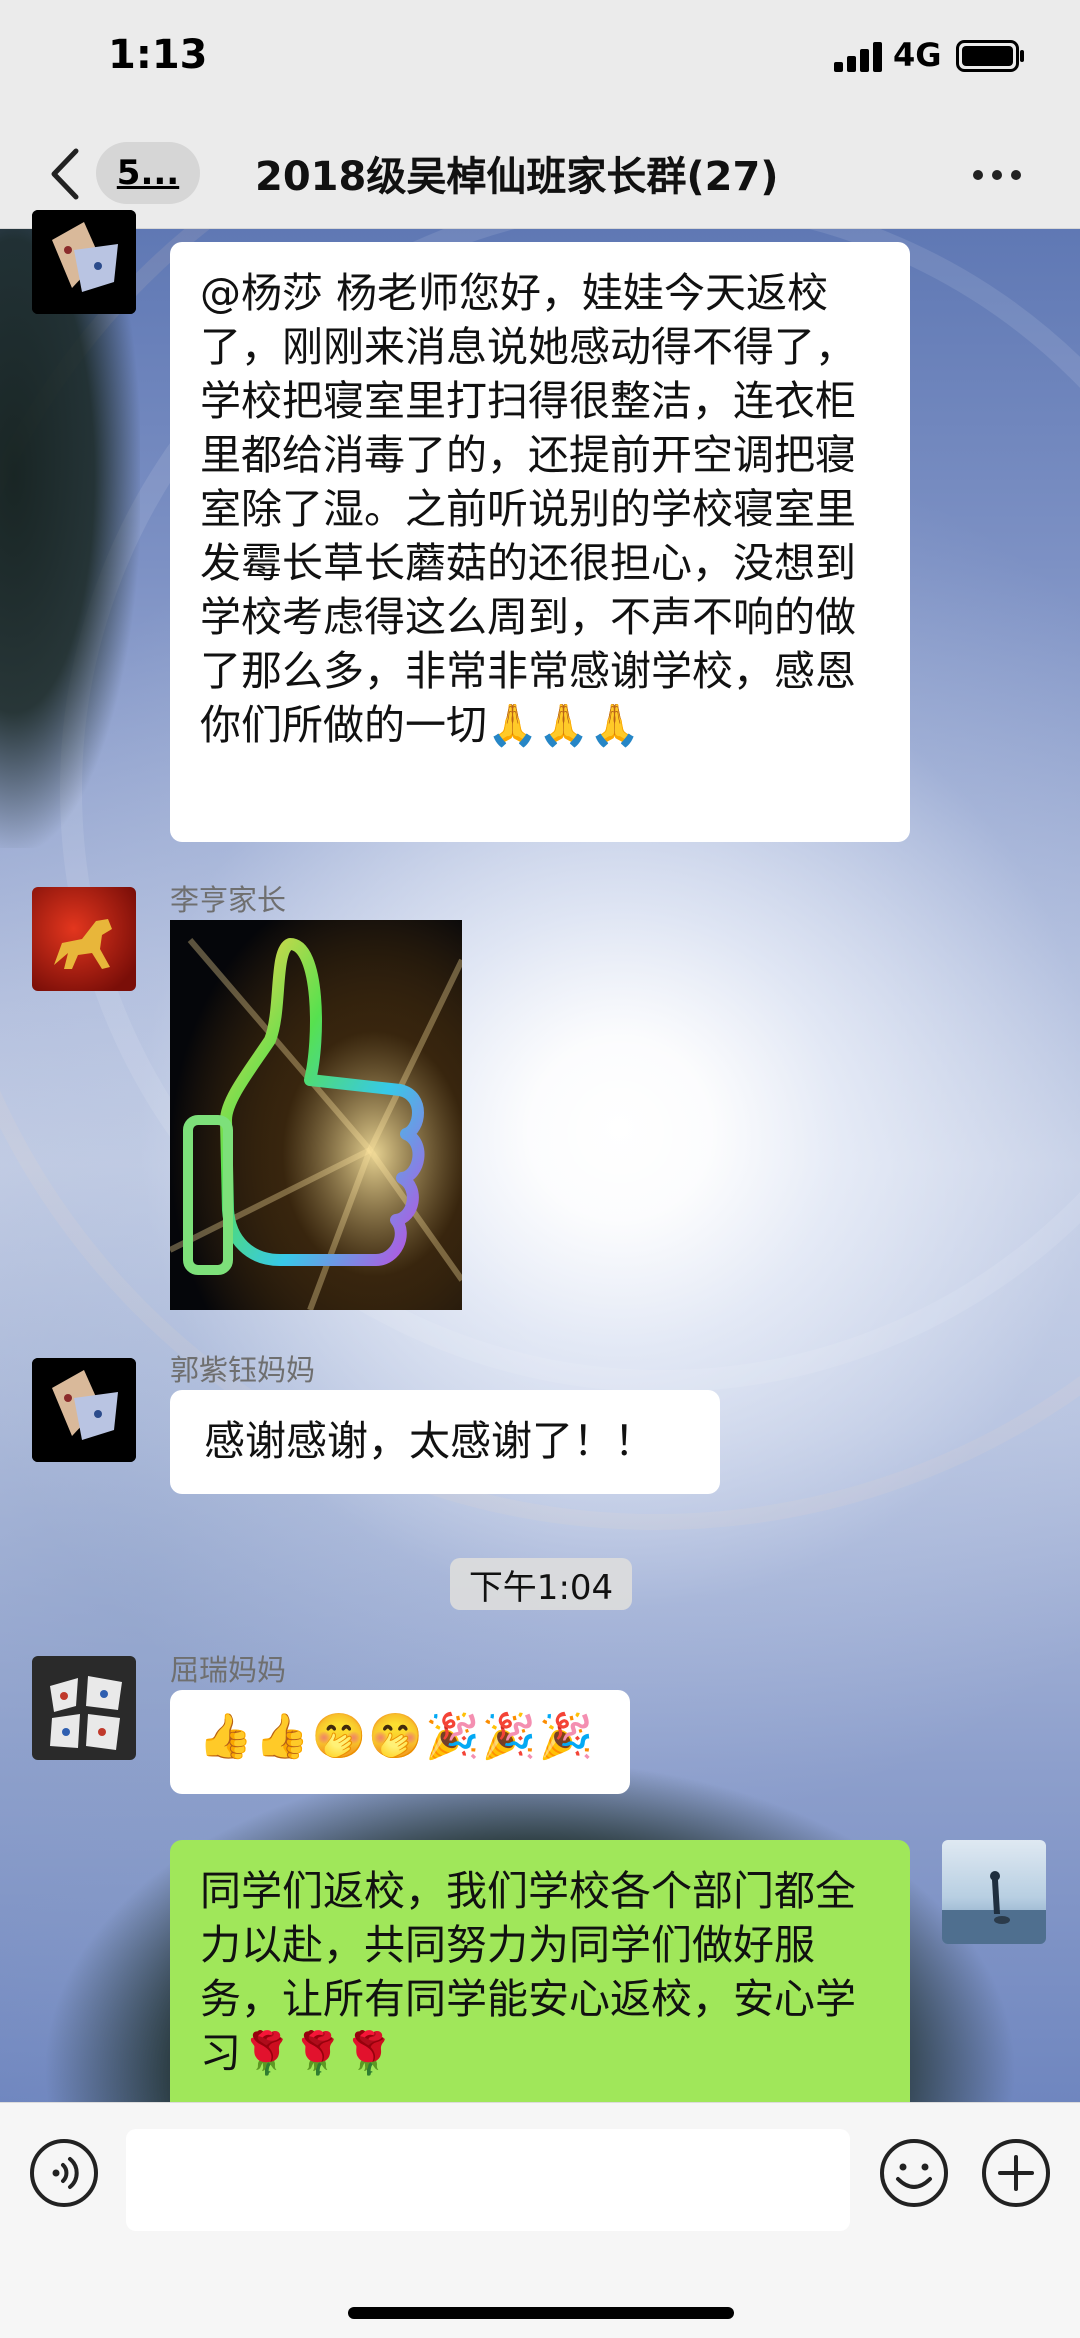 The image size is (1080, 2338). I want to click on plus-circle-icon, so click(1016, 2173).